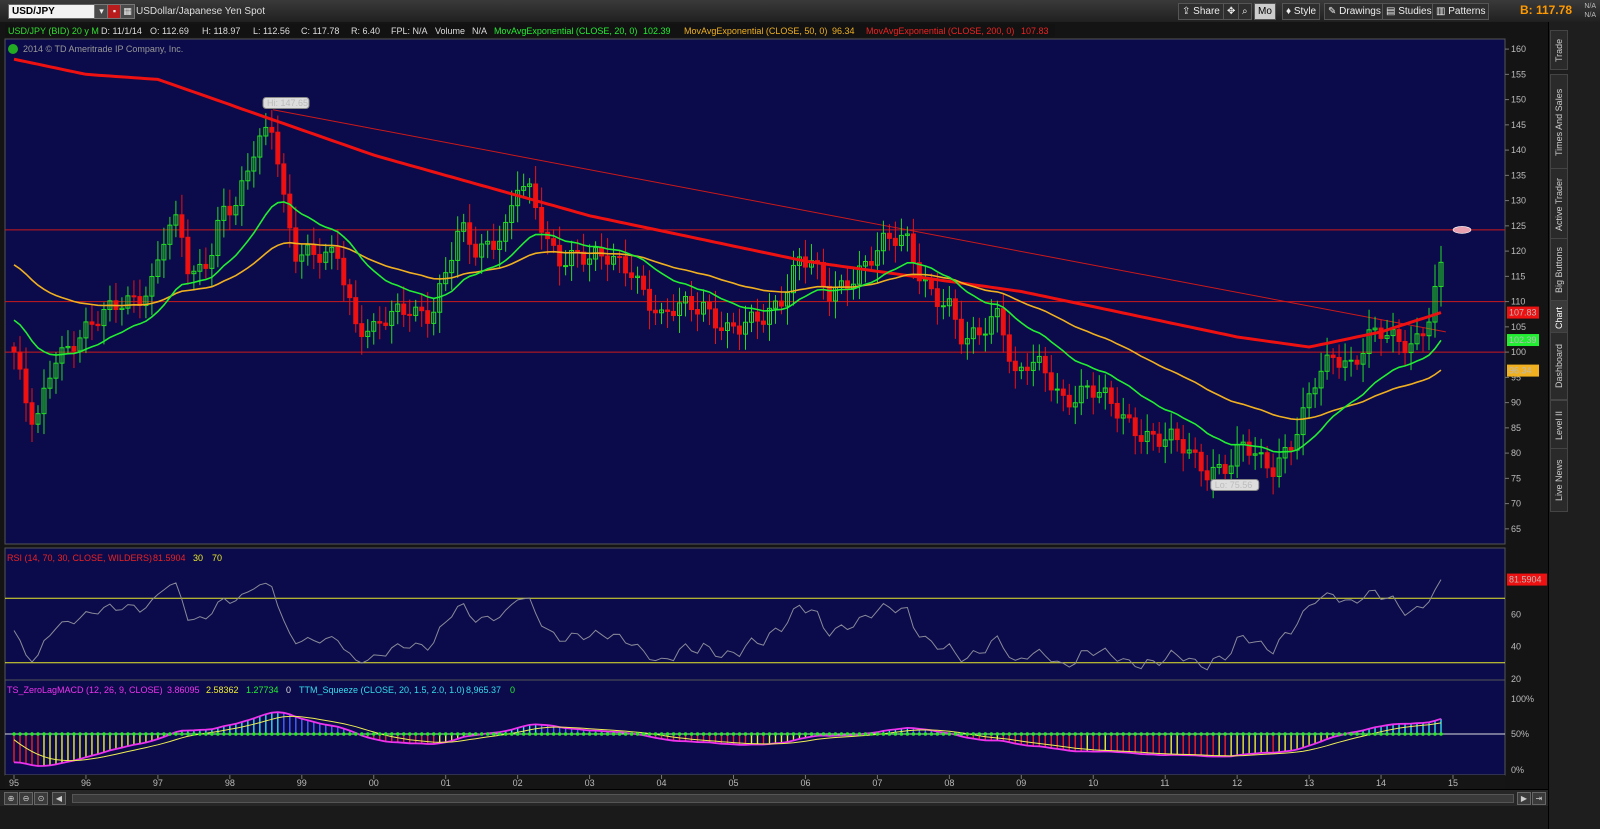  What do you see at coordinates (1245, 11) in the screenshot?
I see `zoom-tool-button: ⌕` at bounding box center [1245, 11].